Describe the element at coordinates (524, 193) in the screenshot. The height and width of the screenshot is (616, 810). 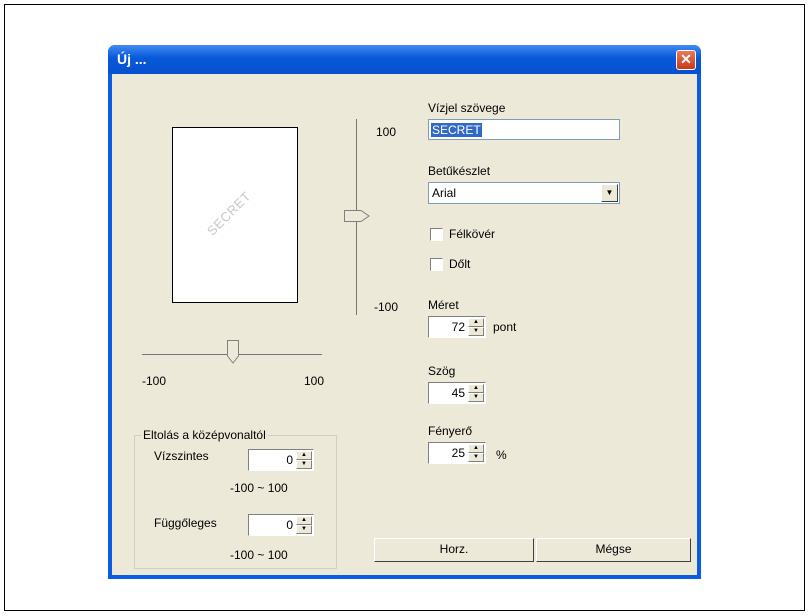
I see `font-select: Arial ▼` at that location.